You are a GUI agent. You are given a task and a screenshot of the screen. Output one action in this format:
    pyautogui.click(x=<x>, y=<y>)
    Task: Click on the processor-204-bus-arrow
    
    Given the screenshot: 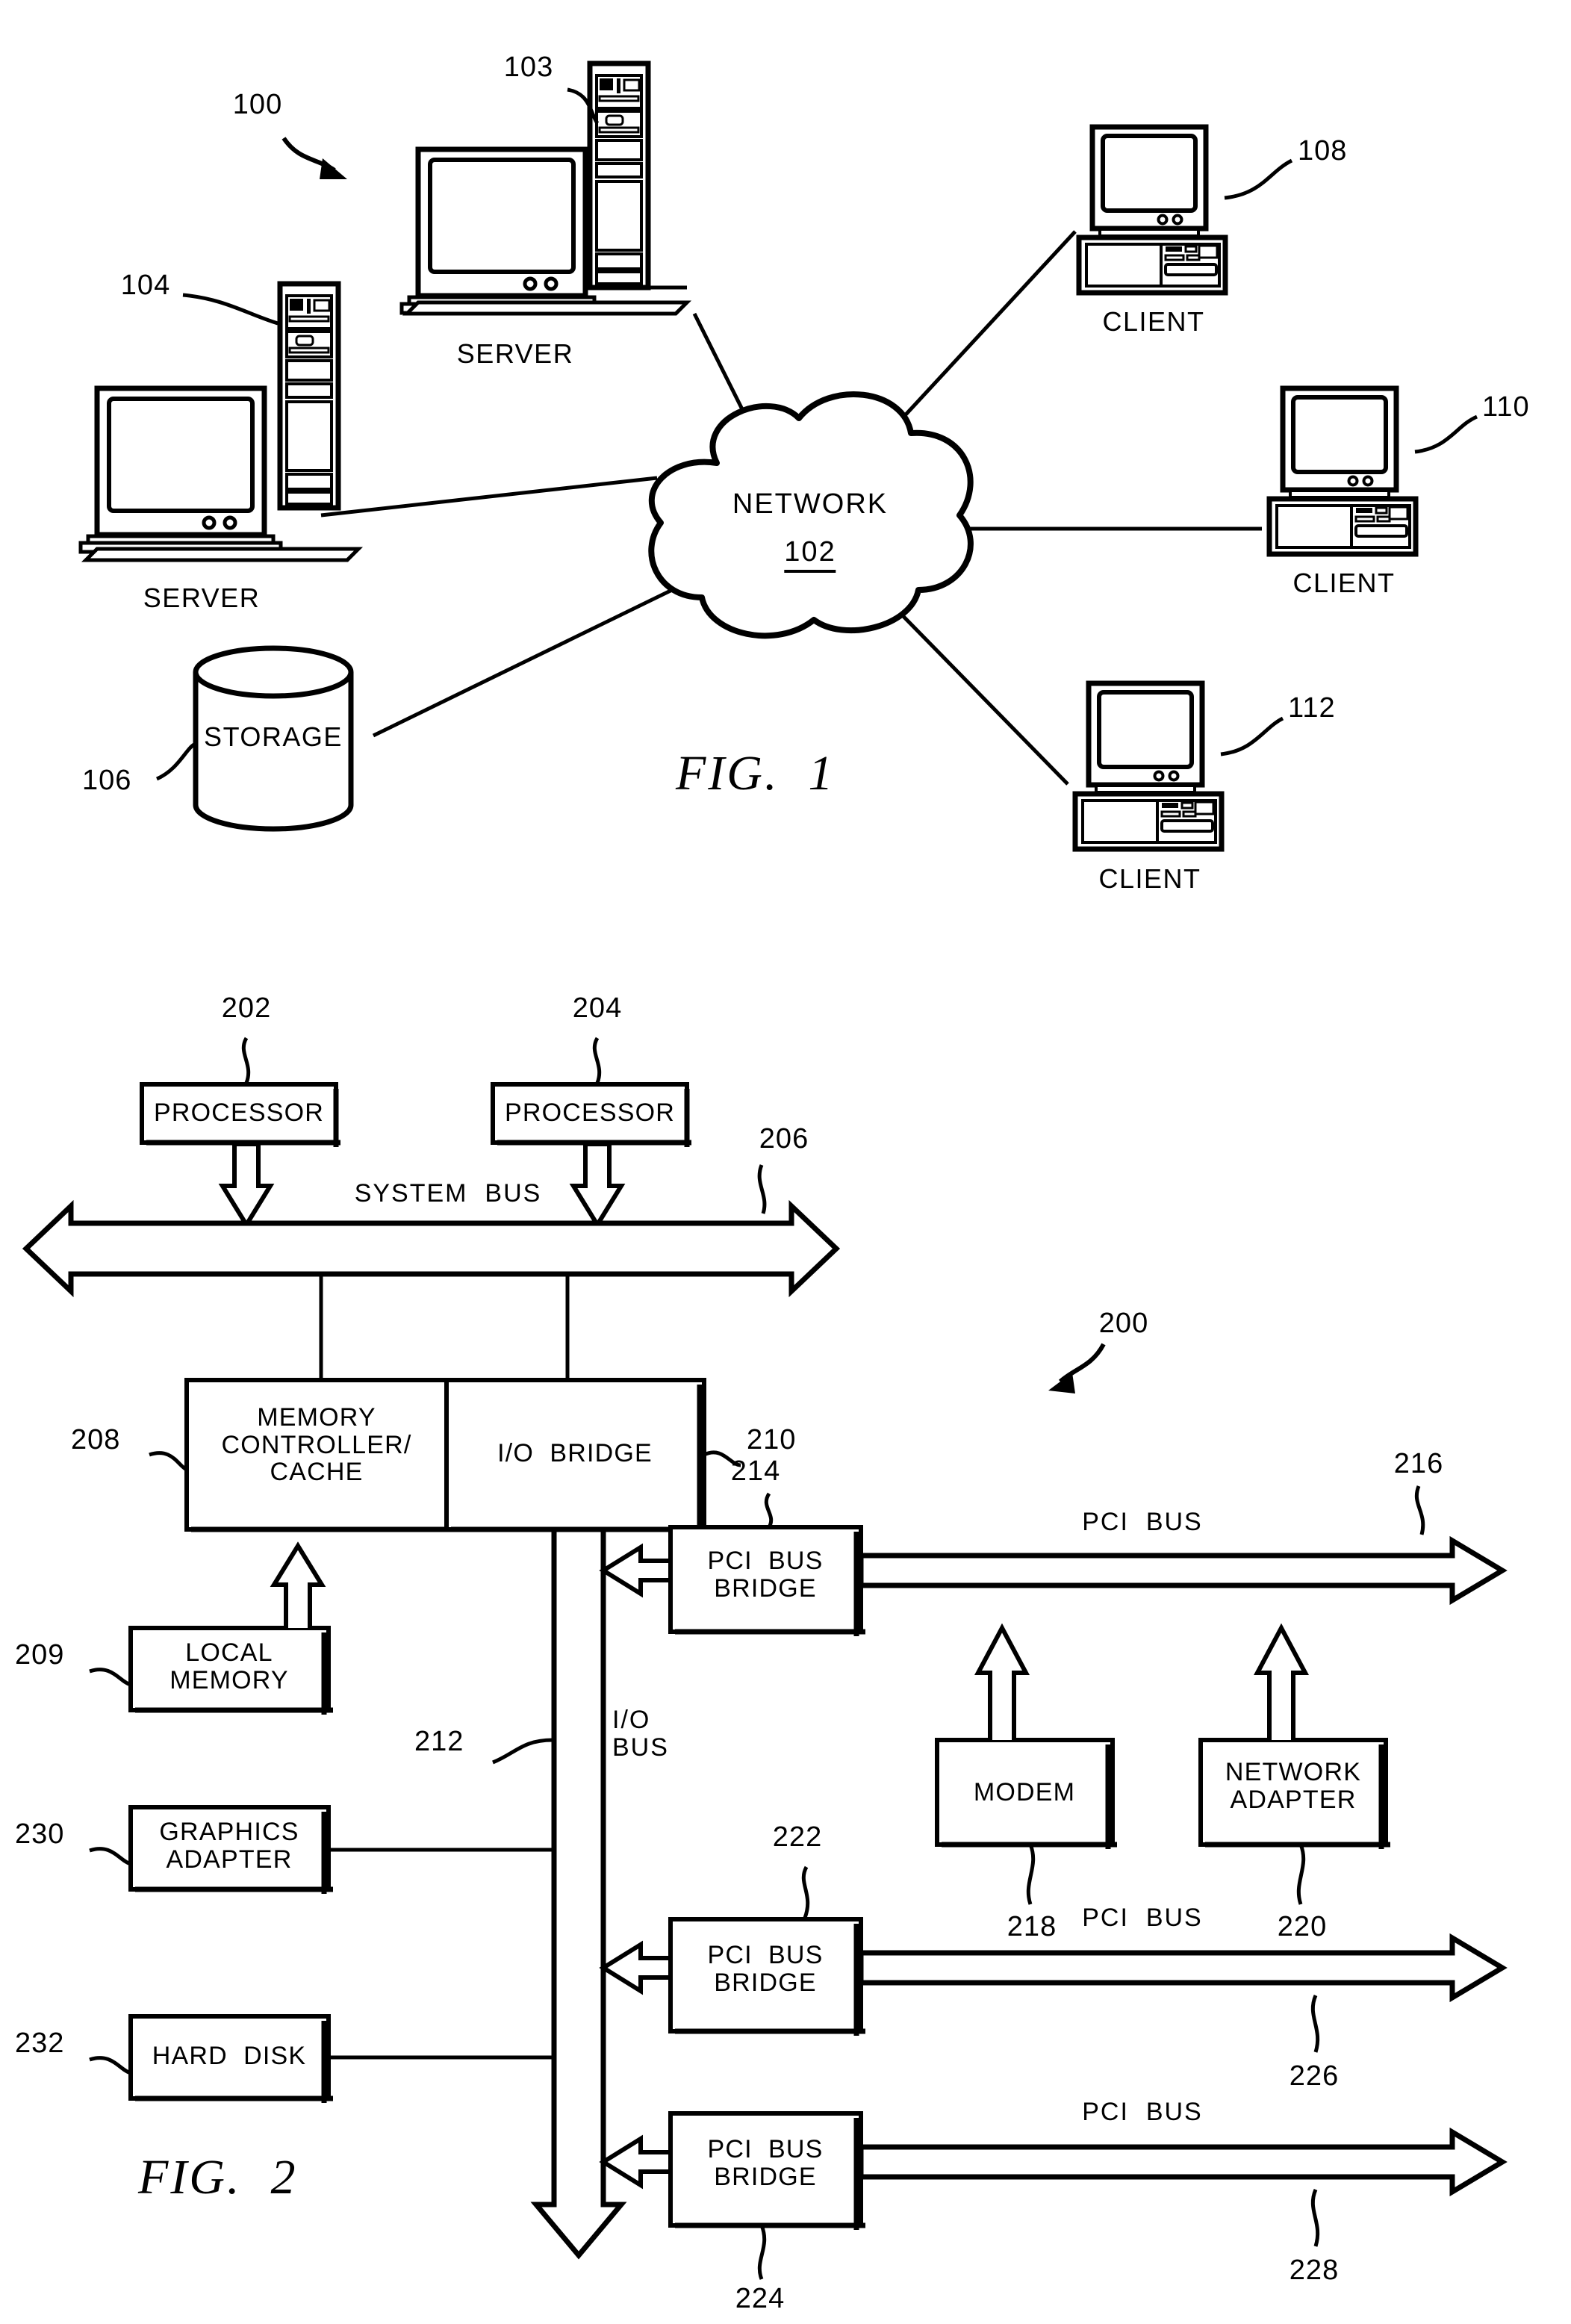 What is the action you would take?
    pyautogui.click(x=597, y=1185)
    